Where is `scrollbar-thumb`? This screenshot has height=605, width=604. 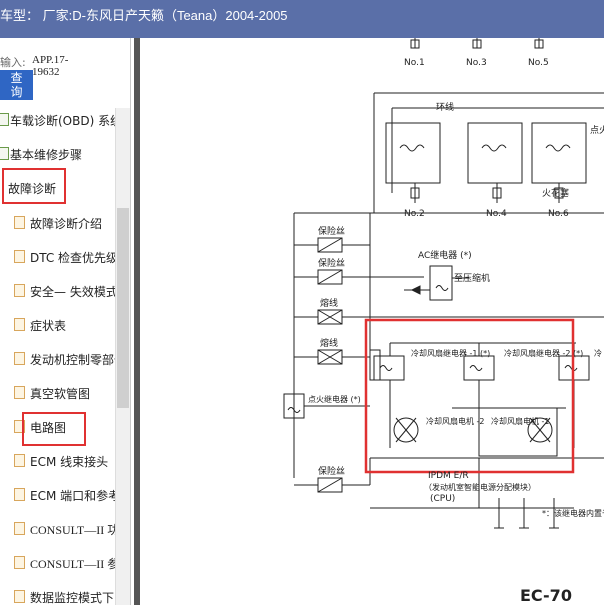
scrollbar-thumb is located at coordinates (123, 308).